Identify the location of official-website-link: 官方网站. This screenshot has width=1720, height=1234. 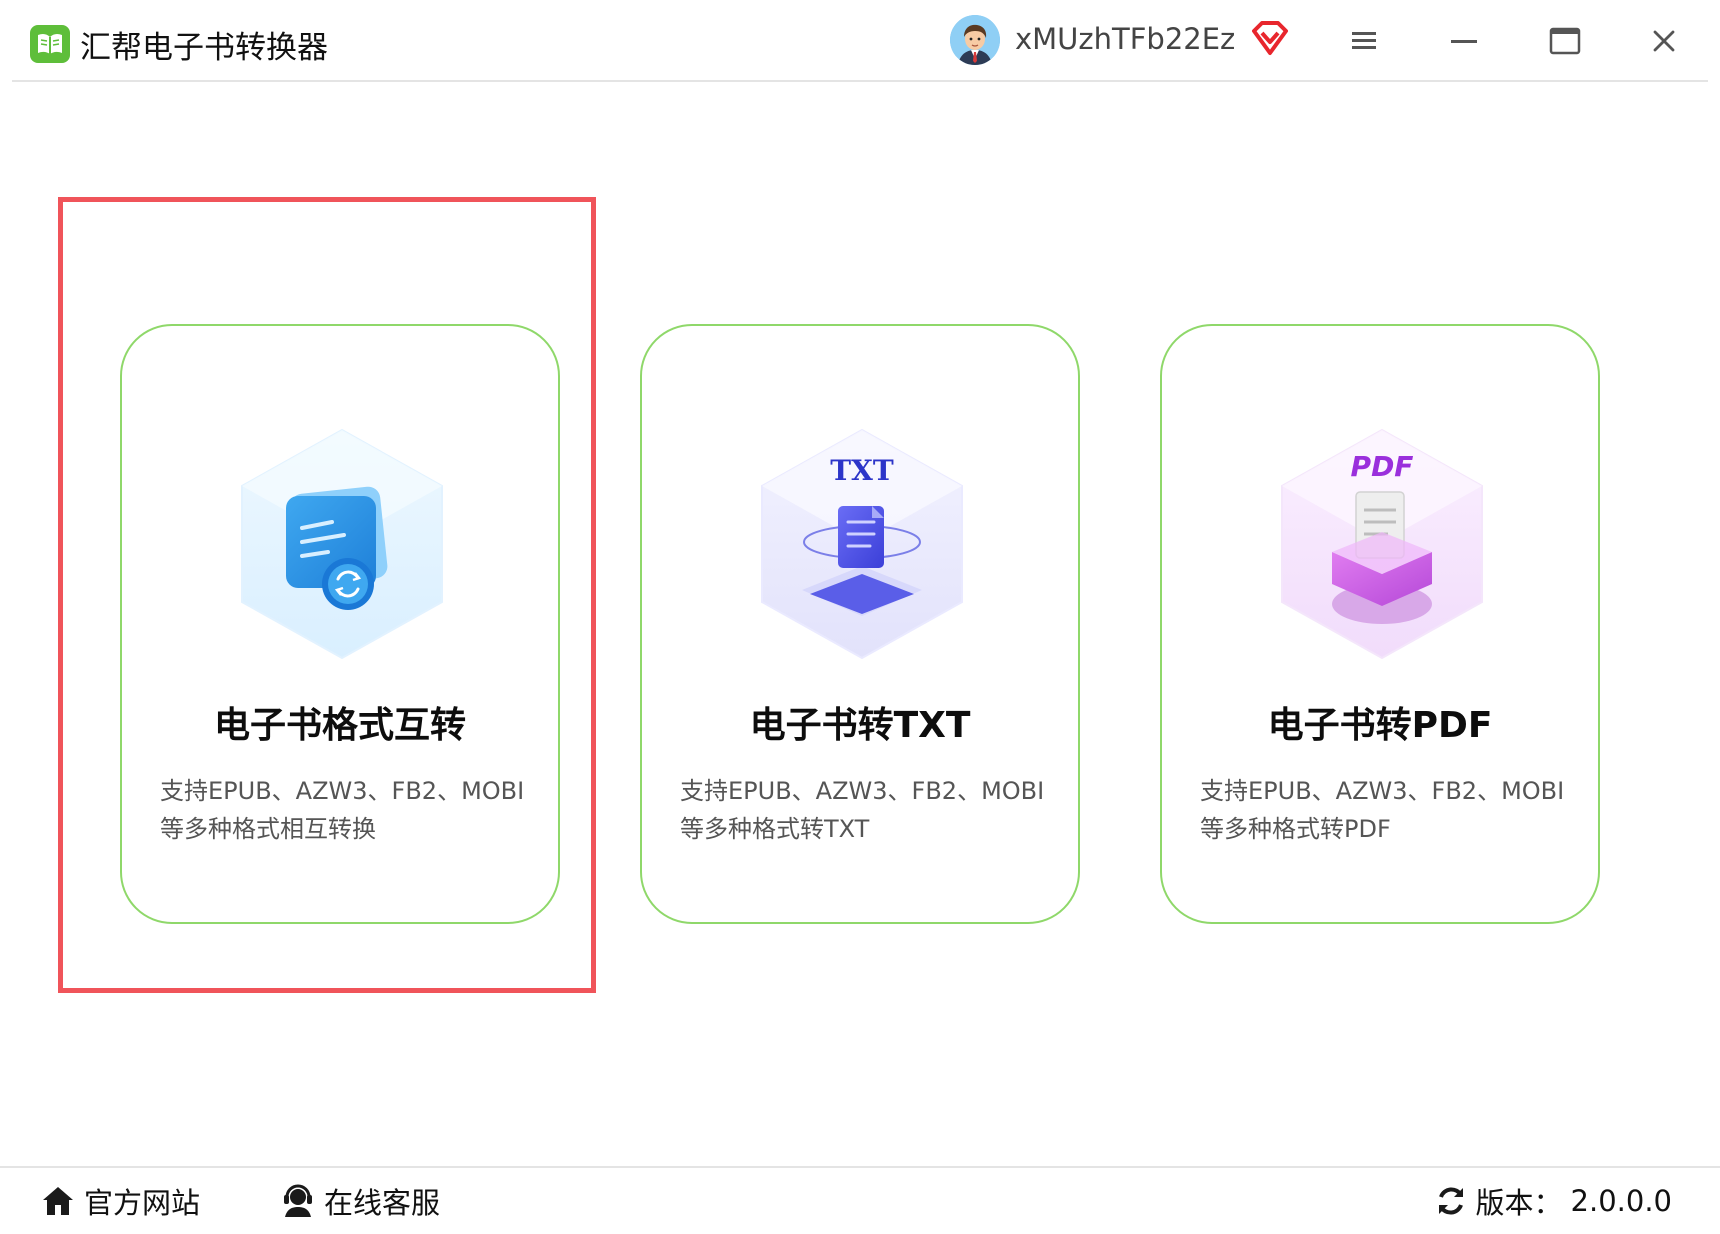
(120, 1201).